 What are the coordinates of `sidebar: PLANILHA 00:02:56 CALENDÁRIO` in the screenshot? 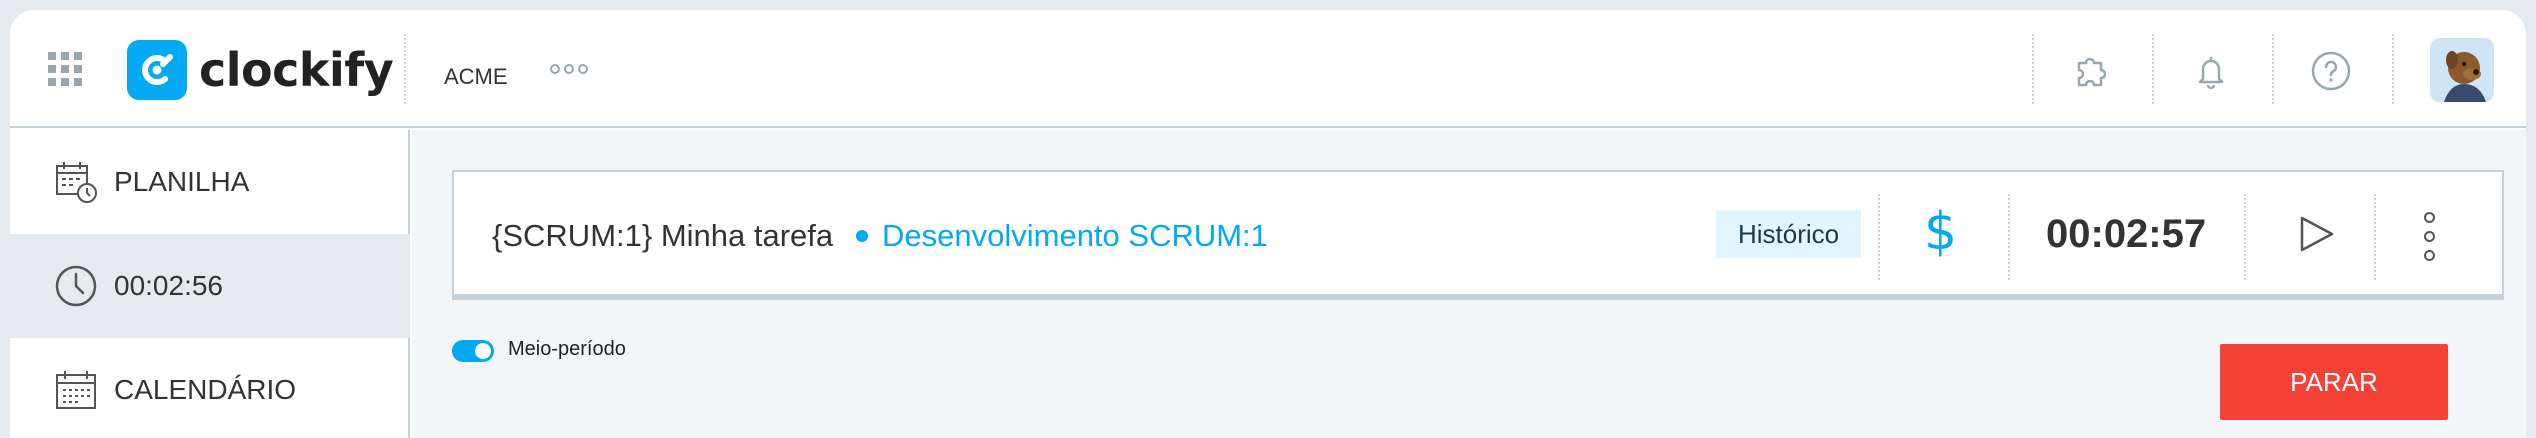 It's located at (210, 284).